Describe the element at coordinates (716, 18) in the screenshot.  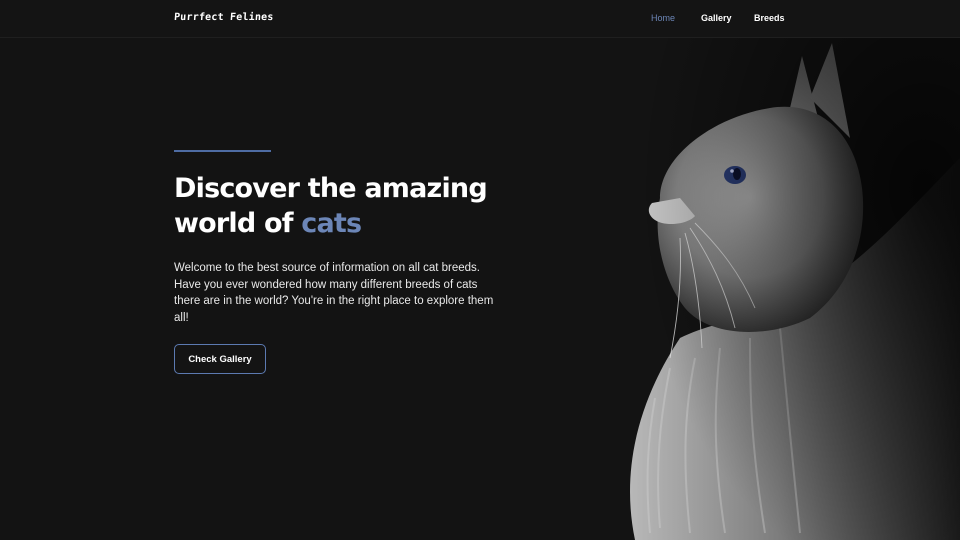
I see `nav-link-gallery: Gallery` at that location.